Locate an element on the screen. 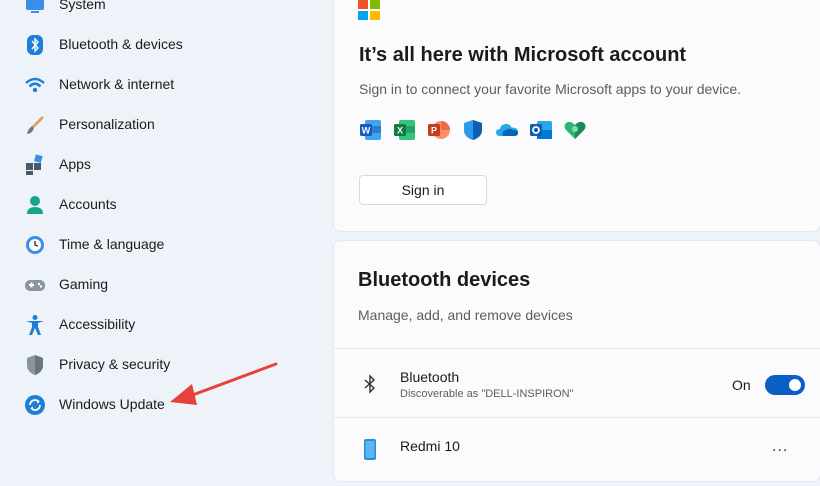 The height and width of the screenshot is (486, 820). microsoft-account-title: It’s all here with Microsoft account is located at coordinates (523, 55).